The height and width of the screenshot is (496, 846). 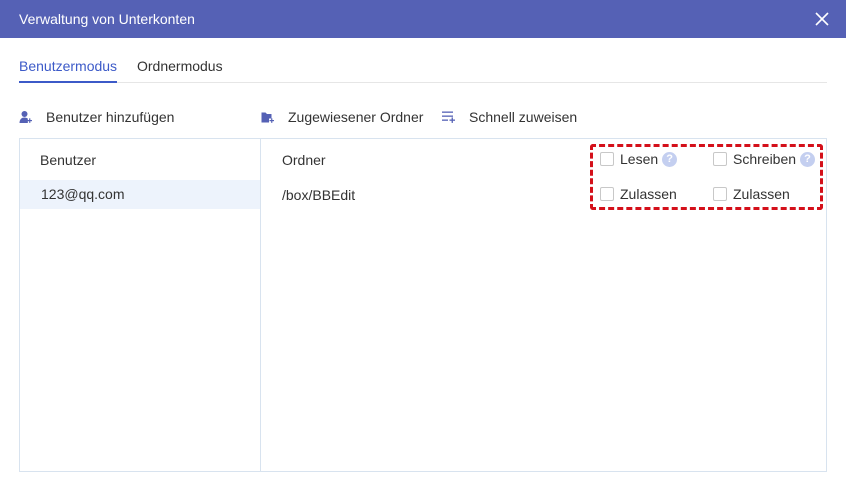 What do you see at coordinates (670, 159) in the screenshot?
I see `read-help-icon: ?` at bounding box center [670, 159].